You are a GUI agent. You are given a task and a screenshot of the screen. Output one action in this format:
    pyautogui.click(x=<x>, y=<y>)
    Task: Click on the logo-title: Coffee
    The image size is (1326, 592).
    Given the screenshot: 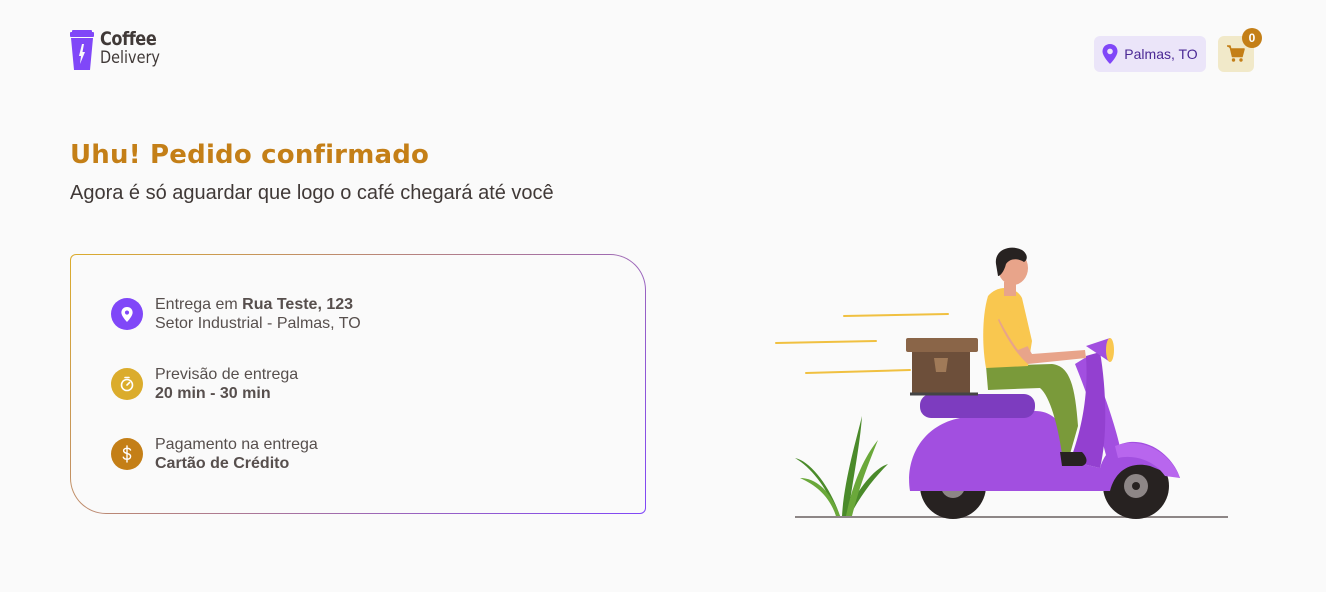 What is the action you would take?
    pyautogui.click(x=128, y=39)
    